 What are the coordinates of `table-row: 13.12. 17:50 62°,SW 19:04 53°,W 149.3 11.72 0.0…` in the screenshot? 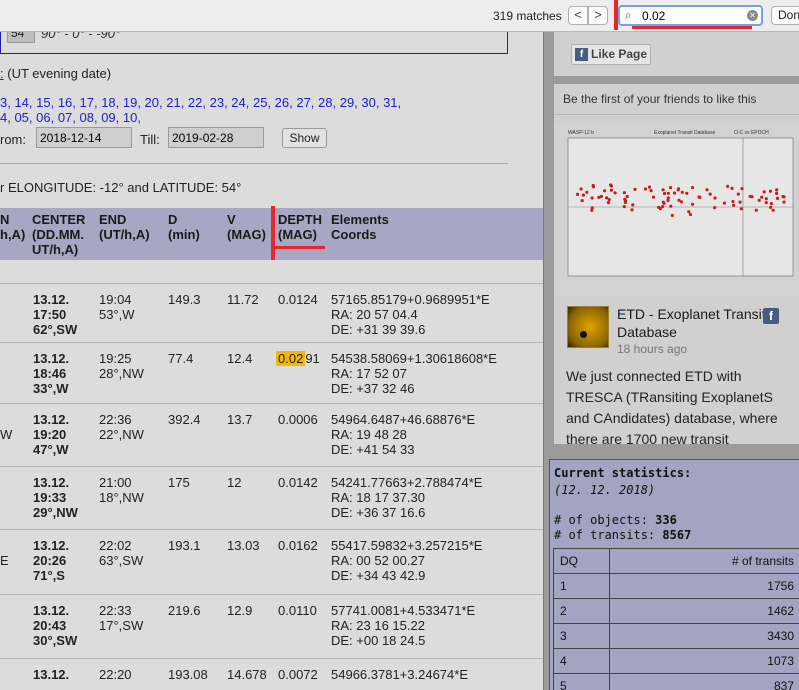 It's located at (271, 312).